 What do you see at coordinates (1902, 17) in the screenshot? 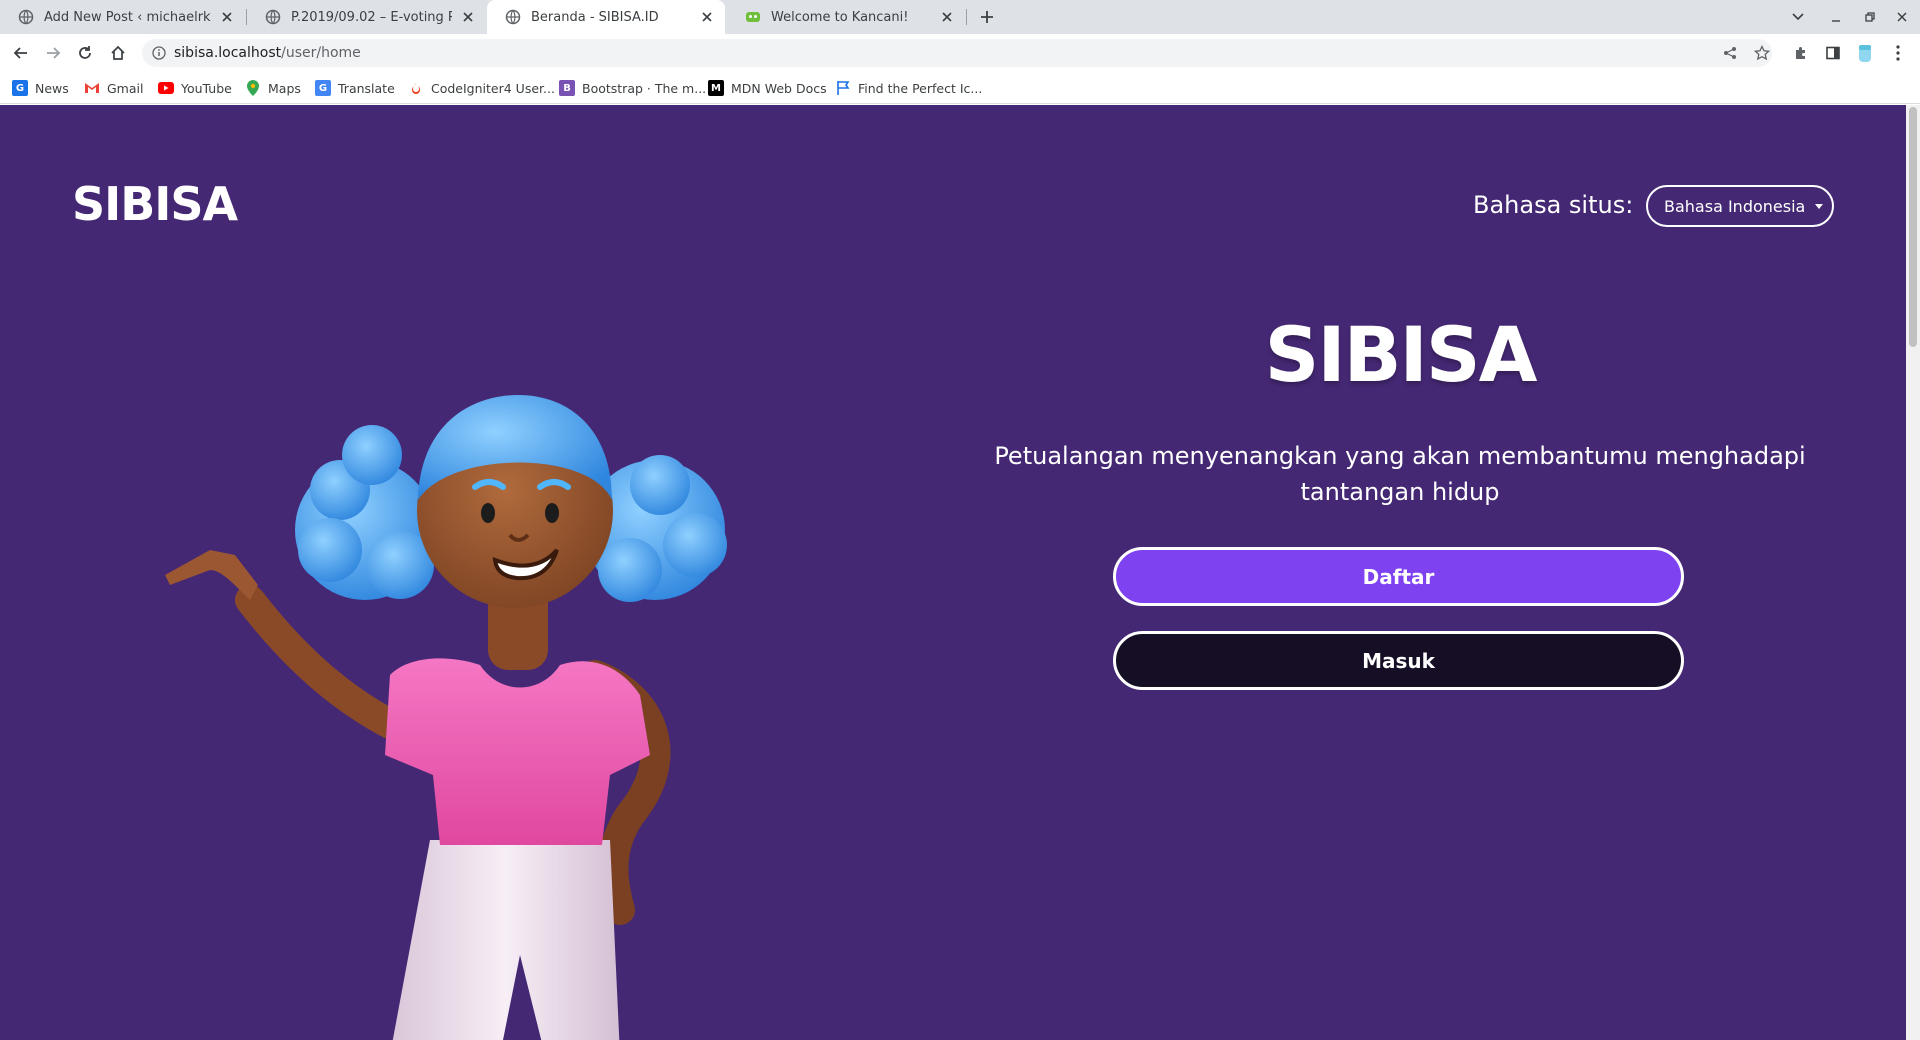
I see `close-window-icon` at bounding box center [1902, 17].